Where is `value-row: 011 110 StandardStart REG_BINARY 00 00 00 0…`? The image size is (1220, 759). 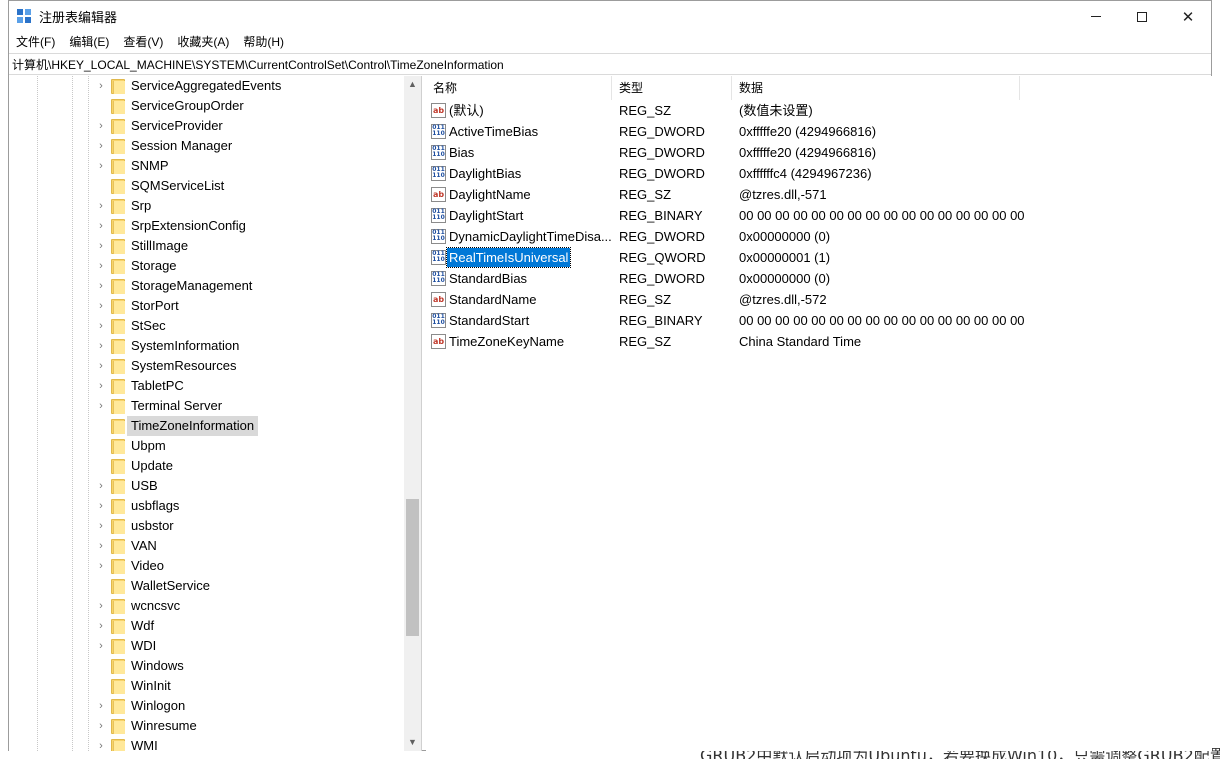
value-row: 011 110 StandardStart REG_BINARY 00 00 00 0… is located at coordinates (819, 320).